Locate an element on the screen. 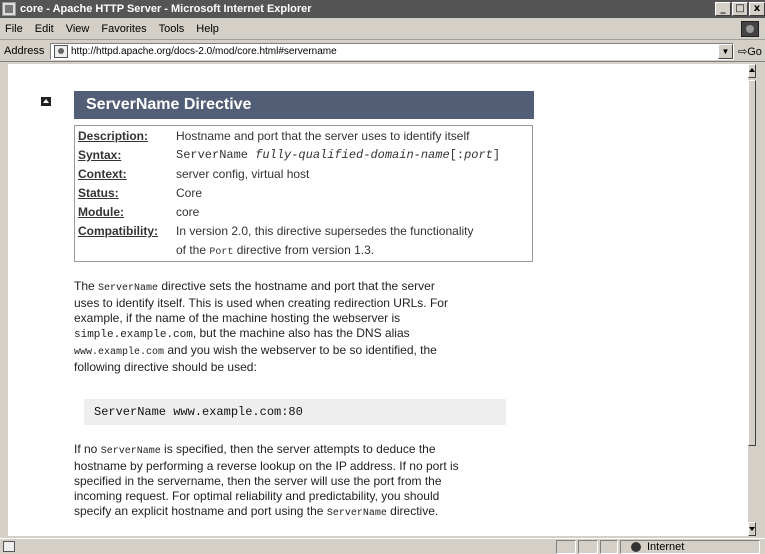 This screenshot has height=554, width=765. menu-bar: File Edit View Favorites Tools Help is located at coordinates (382, 29).